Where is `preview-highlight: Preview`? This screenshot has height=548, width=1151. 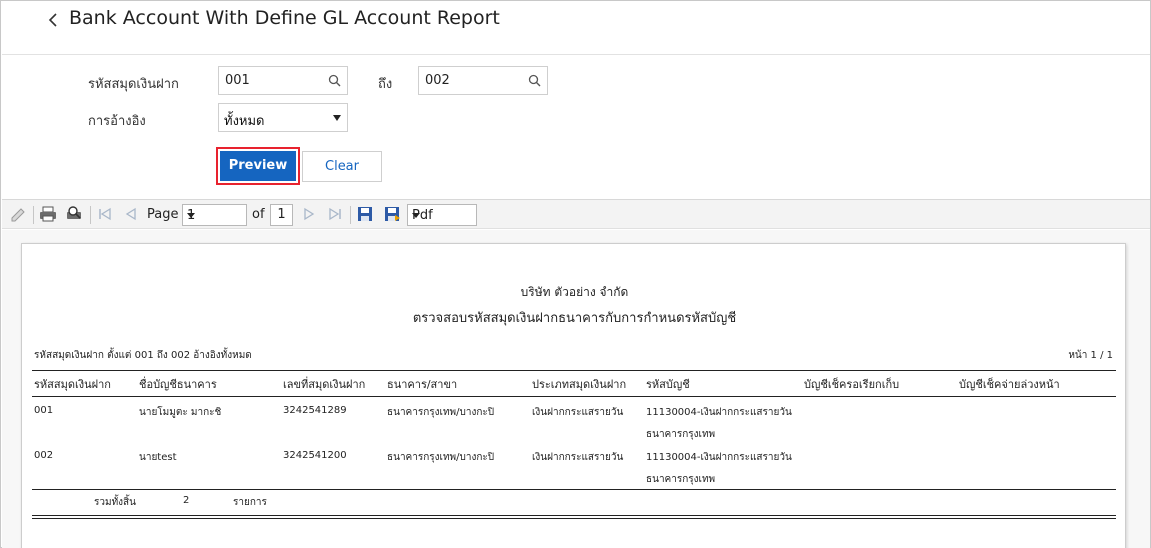 preview-highlight: Preview is located at coordinates (258, 166).